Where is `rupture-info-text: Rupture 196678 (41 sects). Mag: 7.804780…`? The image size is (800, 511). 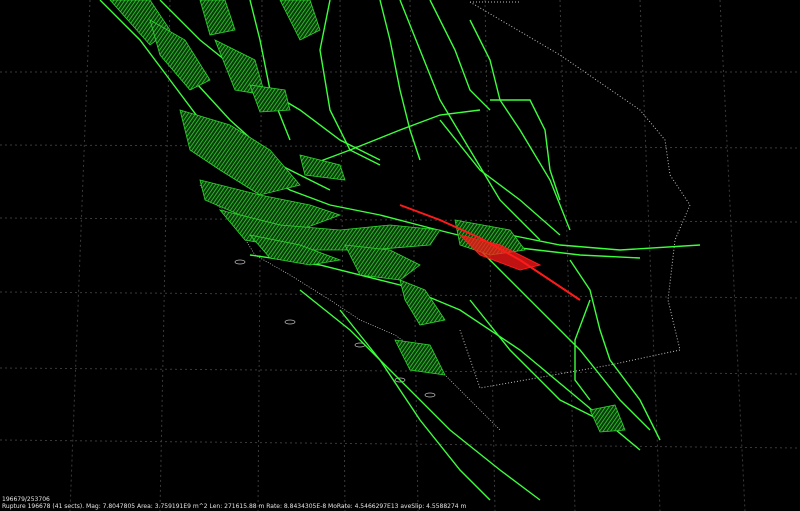 rupture-info-text: Rupture 196678 (41 sects). Mag: 7.804780… is located at coordinates (234, 506).